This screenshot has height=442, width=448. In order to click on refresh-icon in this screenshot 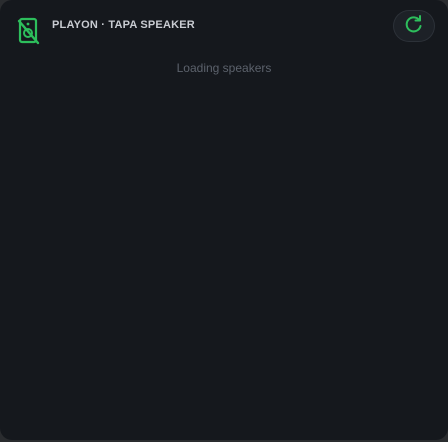, I will do `click(414, 26)`.